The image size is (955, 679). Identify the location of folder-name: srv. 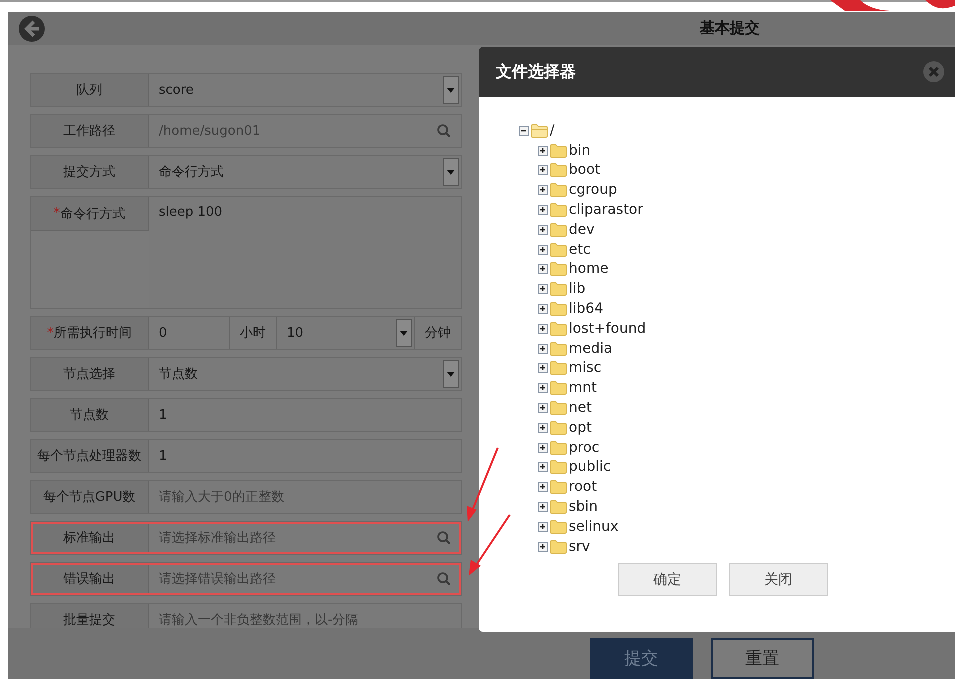
(579, 546).